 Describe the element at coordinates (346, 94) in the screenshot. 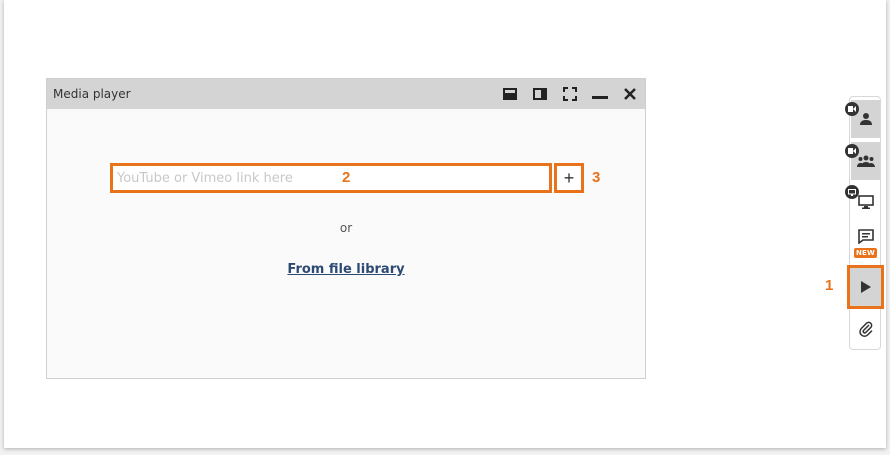

I see `media-player-titlebar: Media player` at that location.